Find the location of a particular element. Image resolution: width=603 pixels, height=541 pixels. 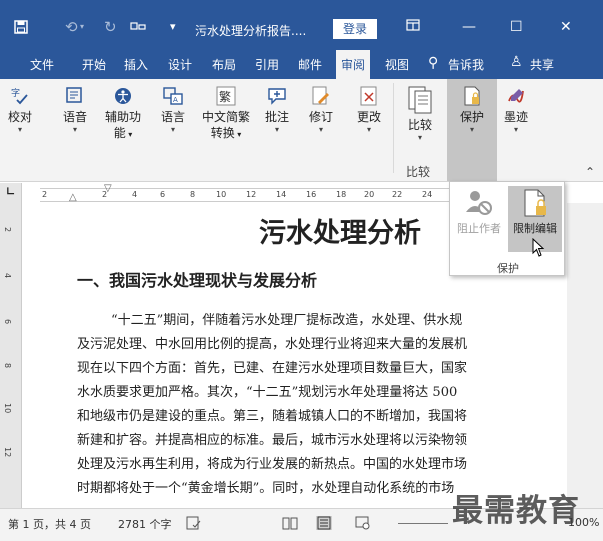

search-icon: ⚲ is located at coordinates (433, 63).